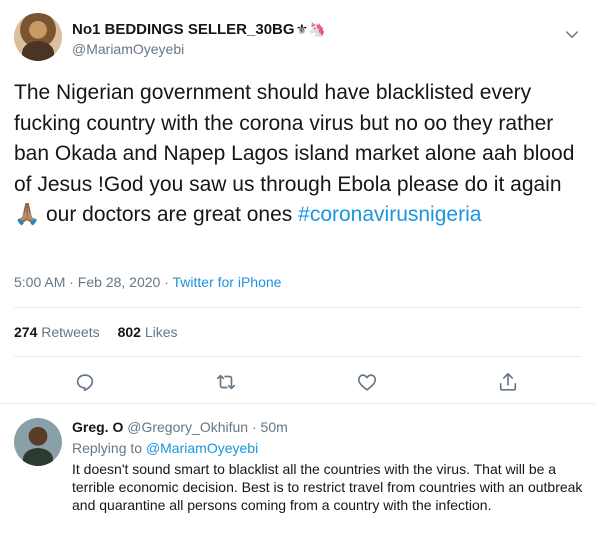 The image size is (595, 541). What do you see at coordinates (226, 382) in the screenshot?
I see `retweet-icon` at bounding box center [226, 382].